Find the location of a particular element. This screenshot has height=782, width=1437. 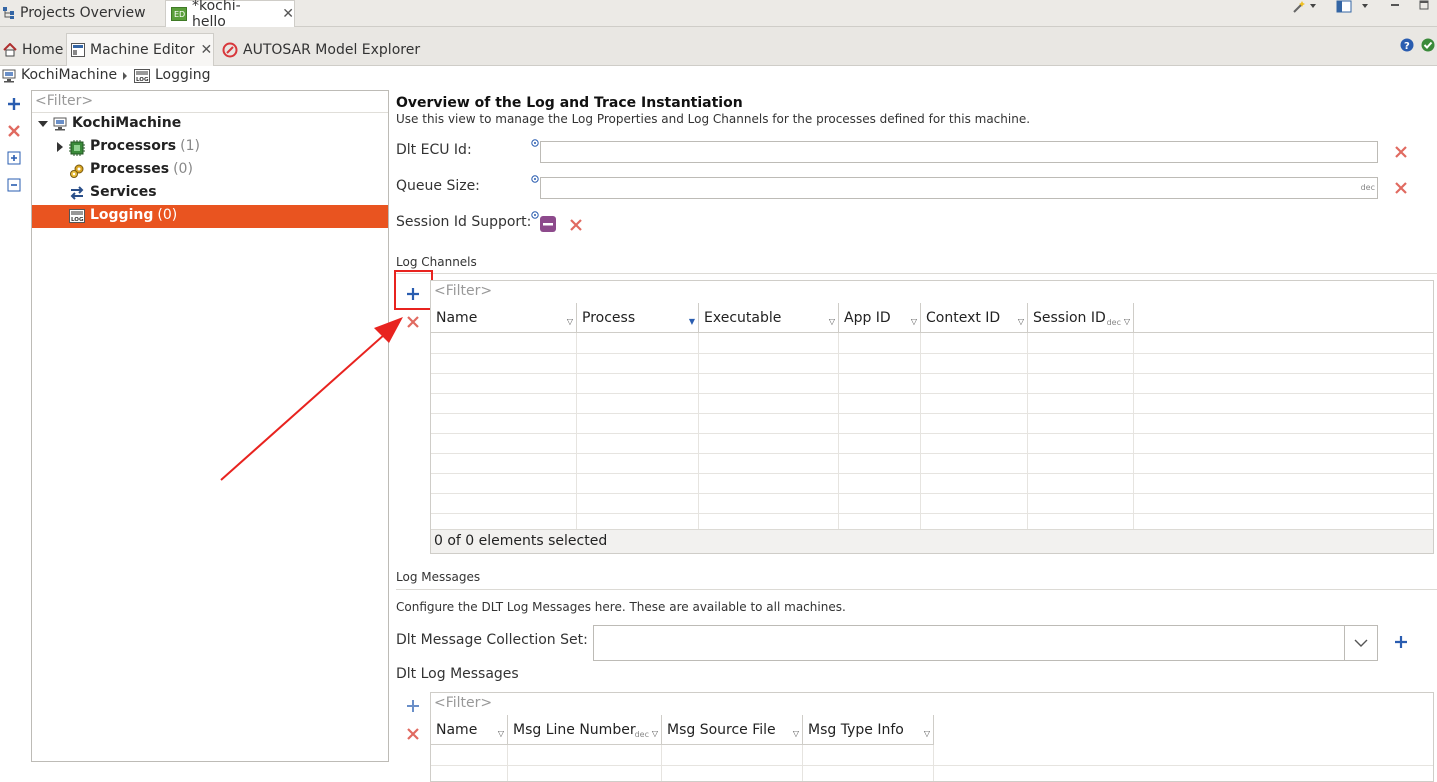

collection-set-label: Dlt Message Collection Set: is located at coordinates (492, 640).